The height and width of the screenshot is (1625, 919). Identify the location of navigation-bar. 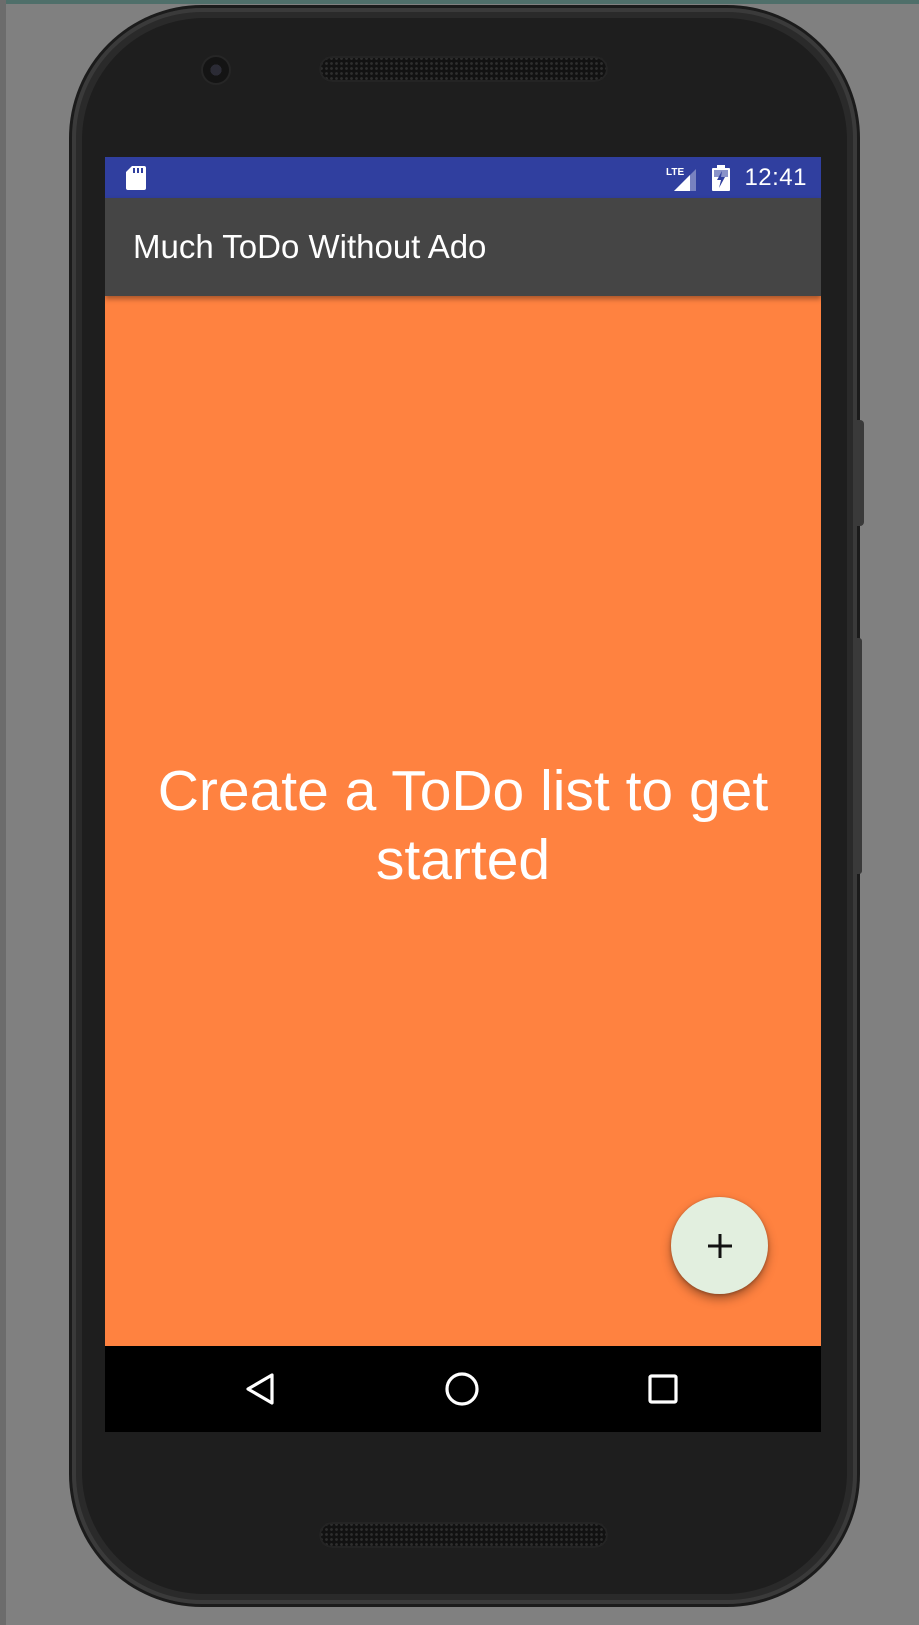
(463, 1389).